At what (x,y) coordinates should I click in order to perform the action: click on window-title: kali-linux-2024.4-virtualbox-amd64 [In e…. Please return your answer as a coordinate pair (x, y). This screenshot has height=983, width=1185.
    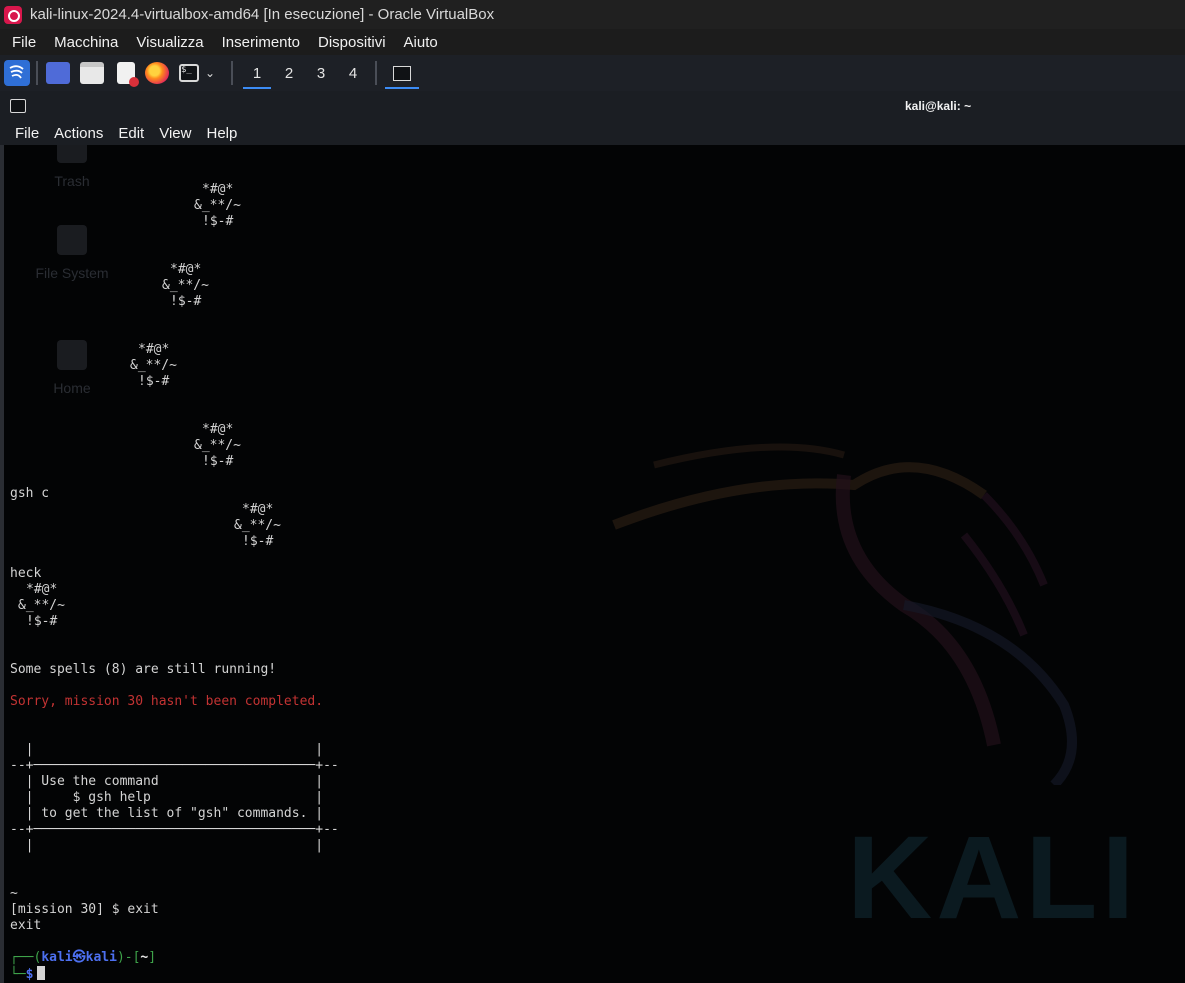
    Looking at the image, I should click on (262, 14).